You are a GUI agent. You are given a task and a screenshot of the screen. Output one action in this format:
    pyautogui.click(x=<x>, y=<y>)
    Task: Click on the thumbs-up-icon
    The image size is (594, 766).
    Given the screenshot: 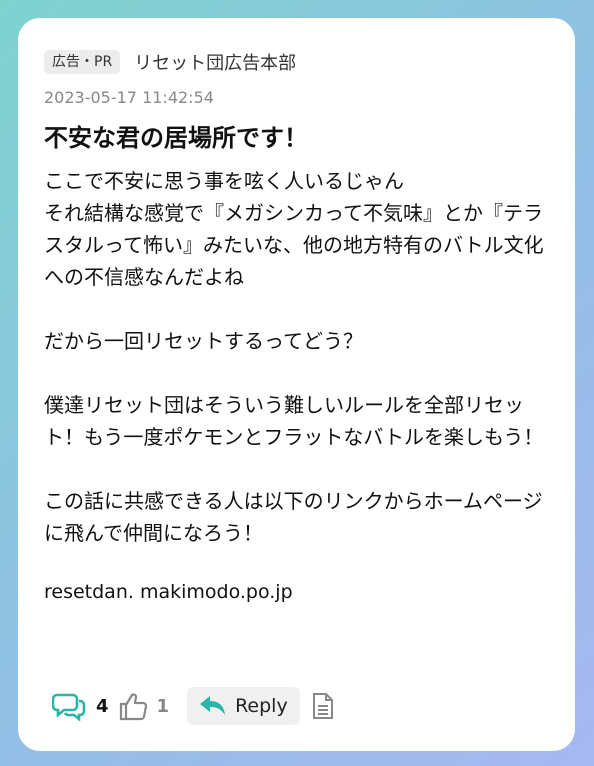 What is the action you would take?
    pyautogui.click(x=133, y=706)
    